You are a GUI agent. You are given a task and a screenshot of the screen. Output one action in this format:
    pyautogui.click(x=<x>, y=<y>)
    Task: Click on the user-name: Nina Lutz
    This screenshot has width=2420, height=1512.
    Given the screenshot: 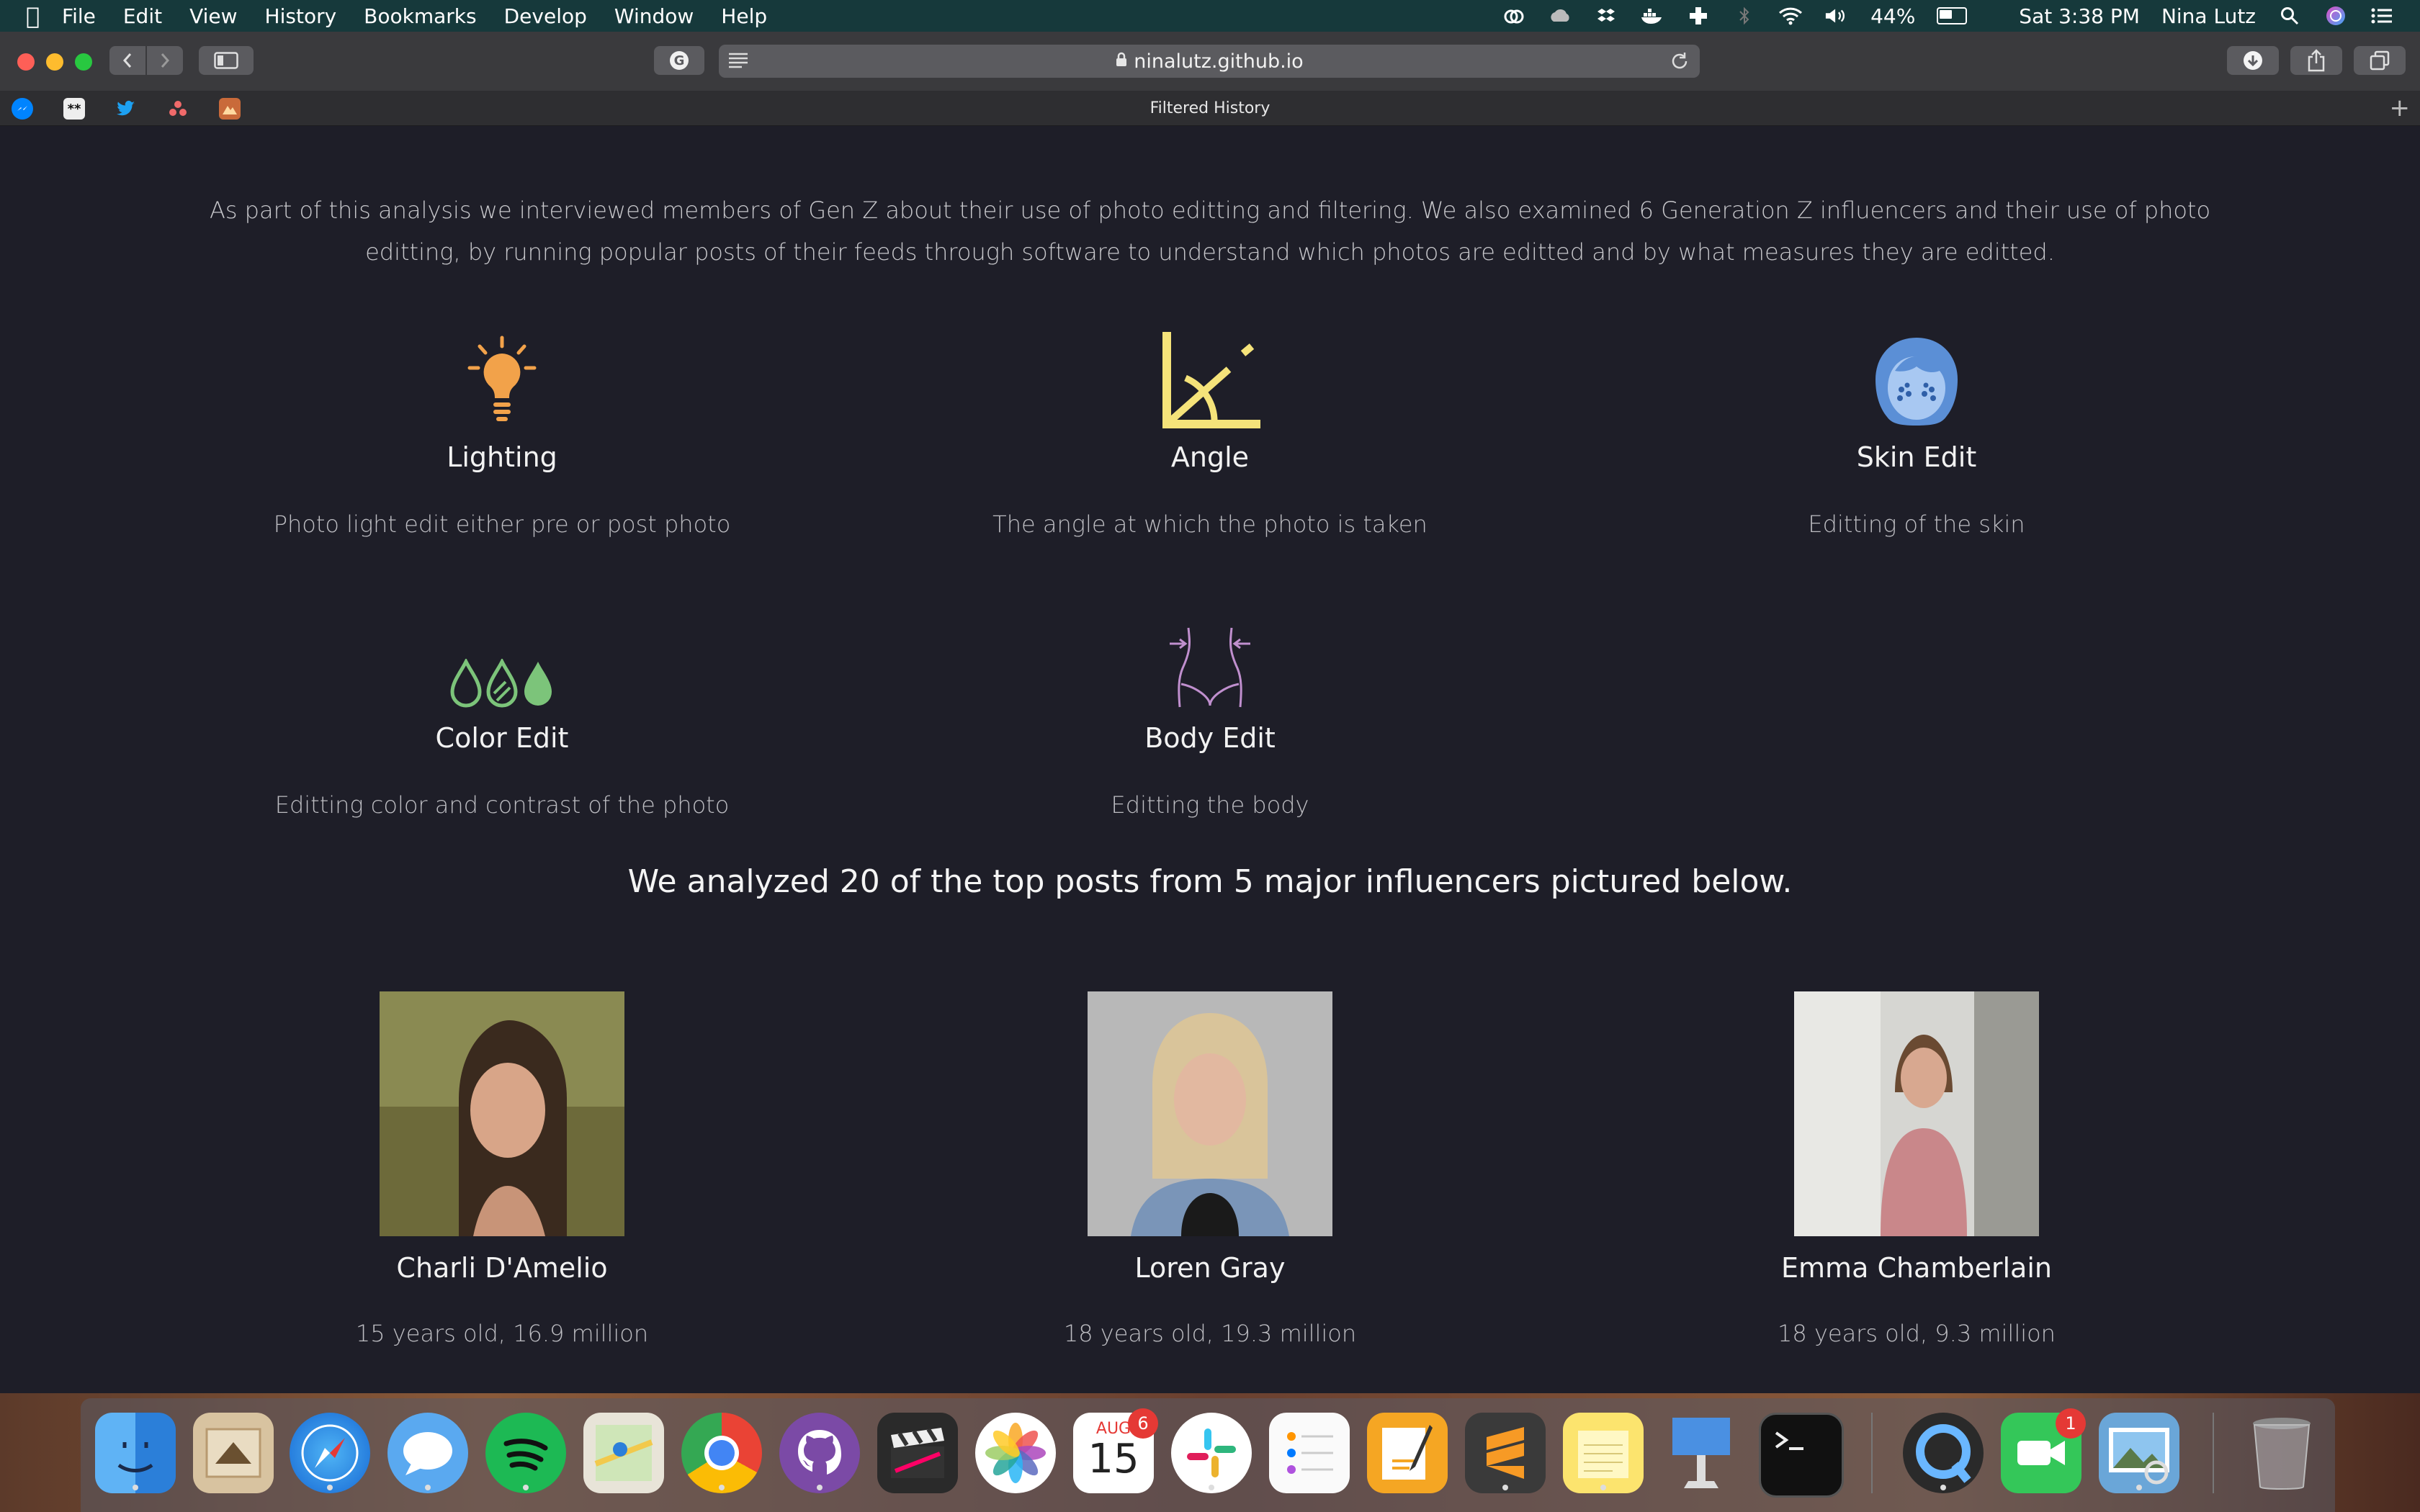 What is the action you would take?
    pyautogui.click(x=2208, y=16)
    